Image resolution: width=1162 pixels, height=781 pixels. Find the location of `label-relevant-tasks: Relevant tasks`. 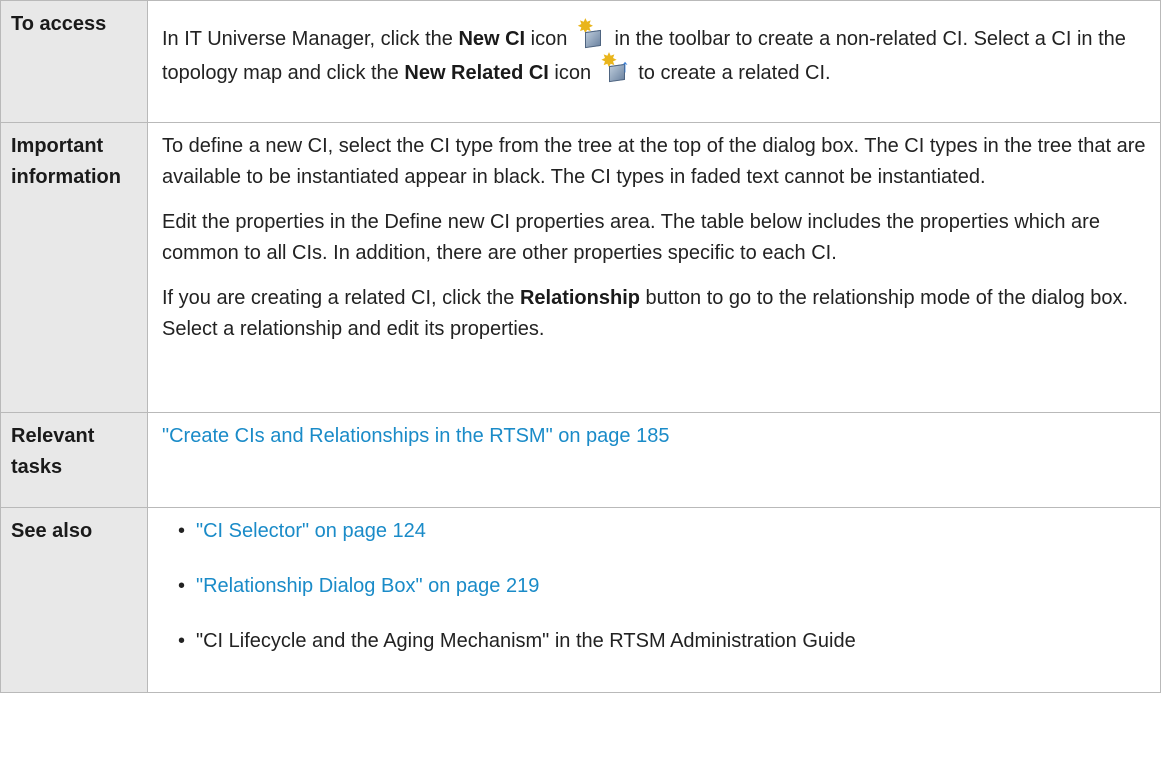

label-relevant-tasks: Relevant tasks is located at coordinates (74, 460).